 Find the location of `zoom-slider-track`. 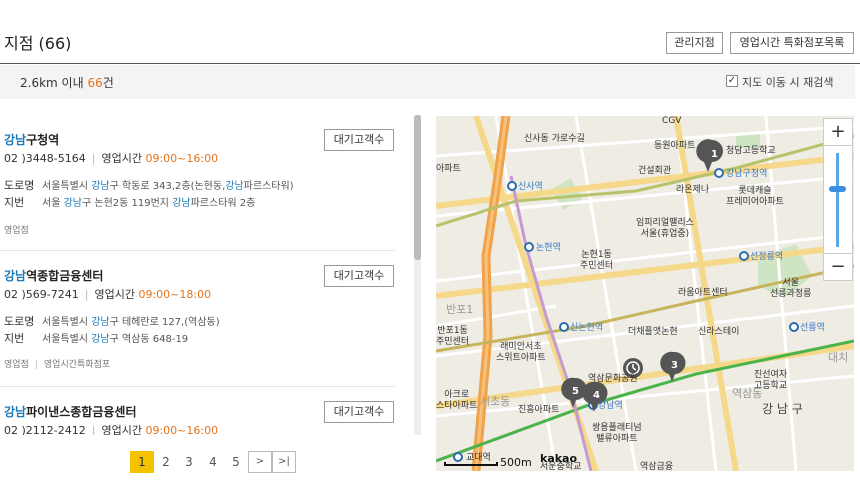

zoom-slider-track is located at coordinates (837, 200).